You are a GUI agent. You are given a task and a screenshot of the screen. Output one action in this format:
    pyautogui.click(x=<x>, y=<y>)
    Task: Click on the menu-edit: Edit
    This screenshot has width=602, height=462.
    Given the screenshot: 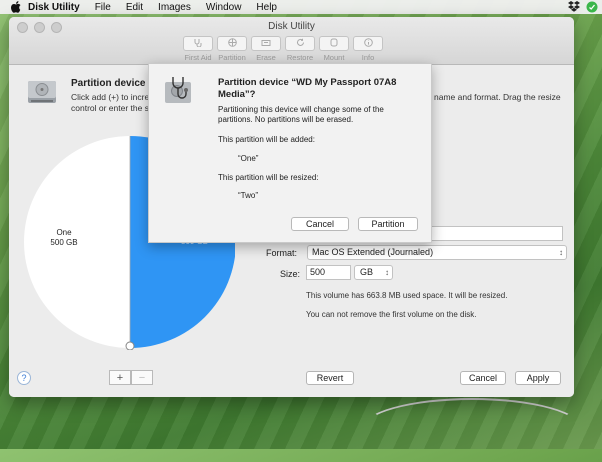 What is the action you would take?
    pyautogui.click(x=134, y=7)
    